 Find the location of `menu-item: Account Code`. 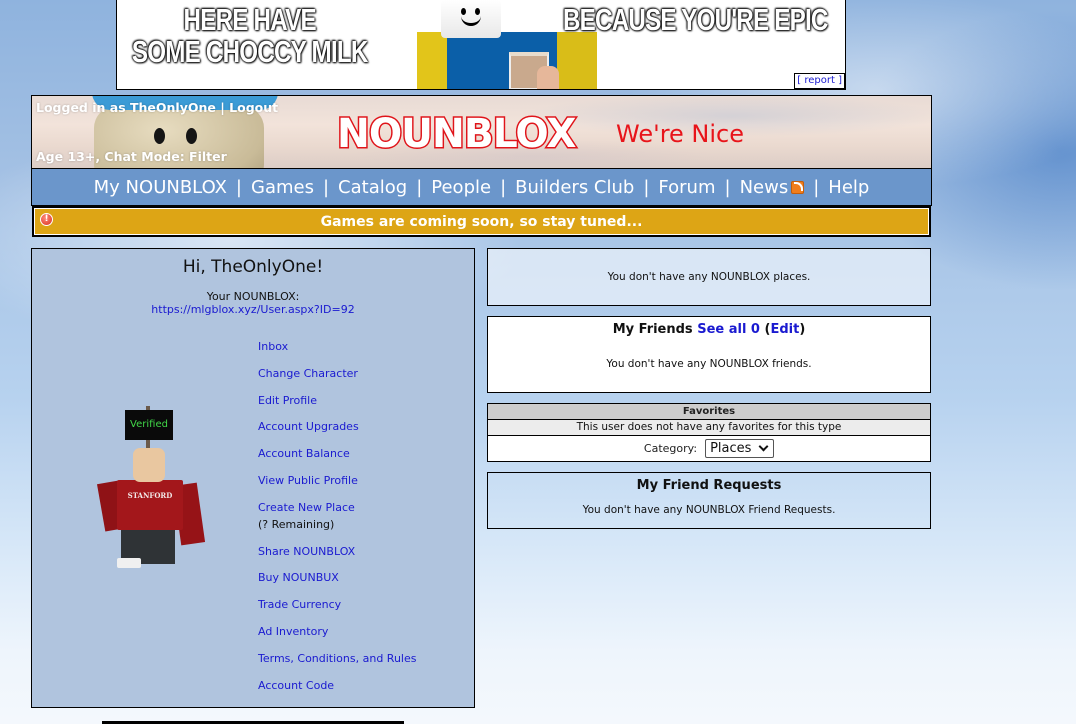

menu-item: Account Code is located at coordinates (337, 686).